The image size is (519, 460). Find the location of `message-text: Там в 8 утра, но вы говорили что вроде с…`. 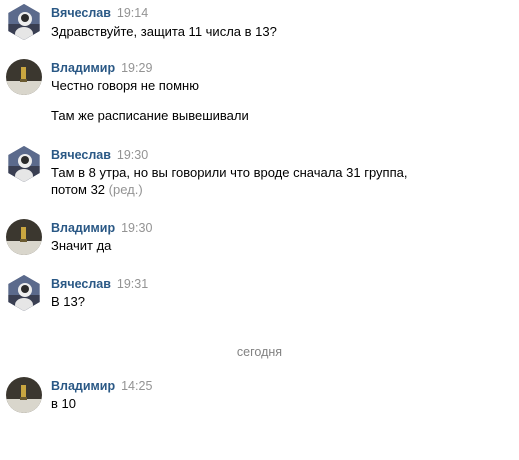

message-text: Там в 8 утра, но вы говорили что вроде с… is located at coordinates (229, 172).